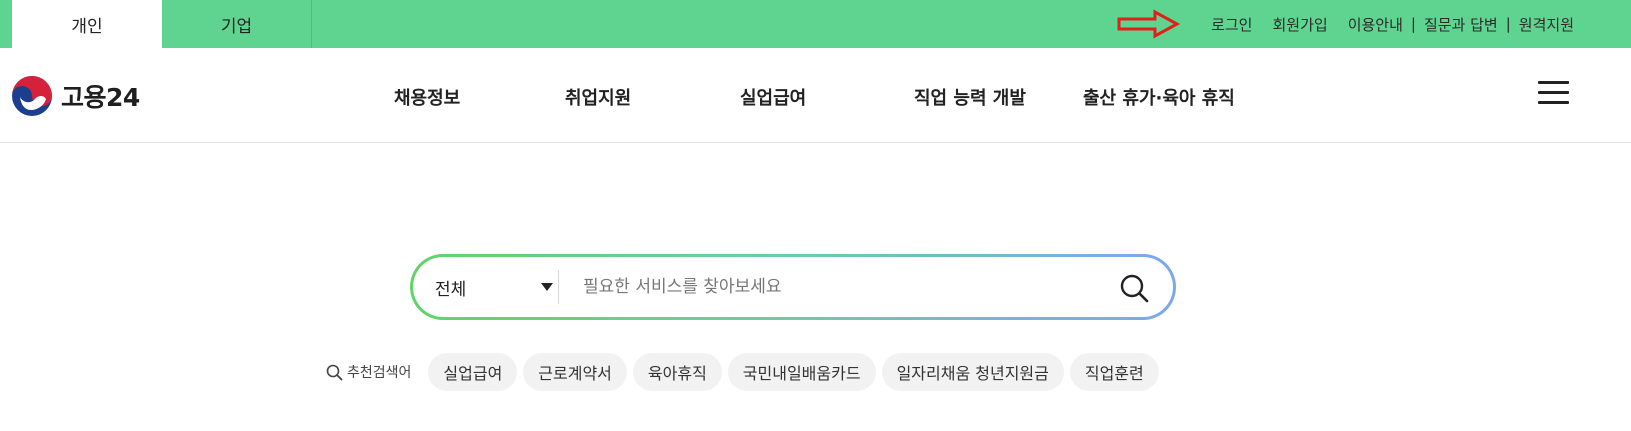 This screenshot has width=1631, height=431. What do you see at coordinates (87, 24) in the screenshot?
I see `tab-personal: 개인` at bounding box center [87, 24].